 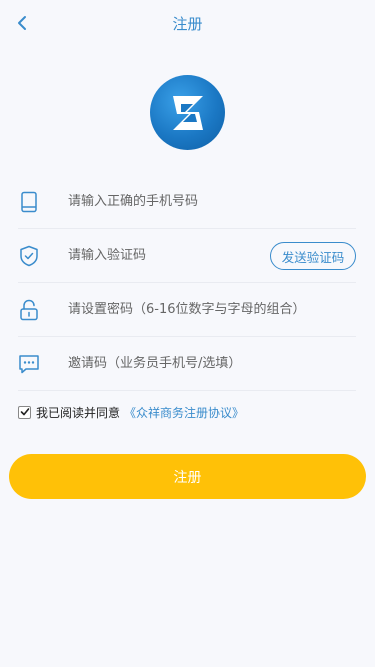 I want to click on phone-input, so click(x=208, y=201).